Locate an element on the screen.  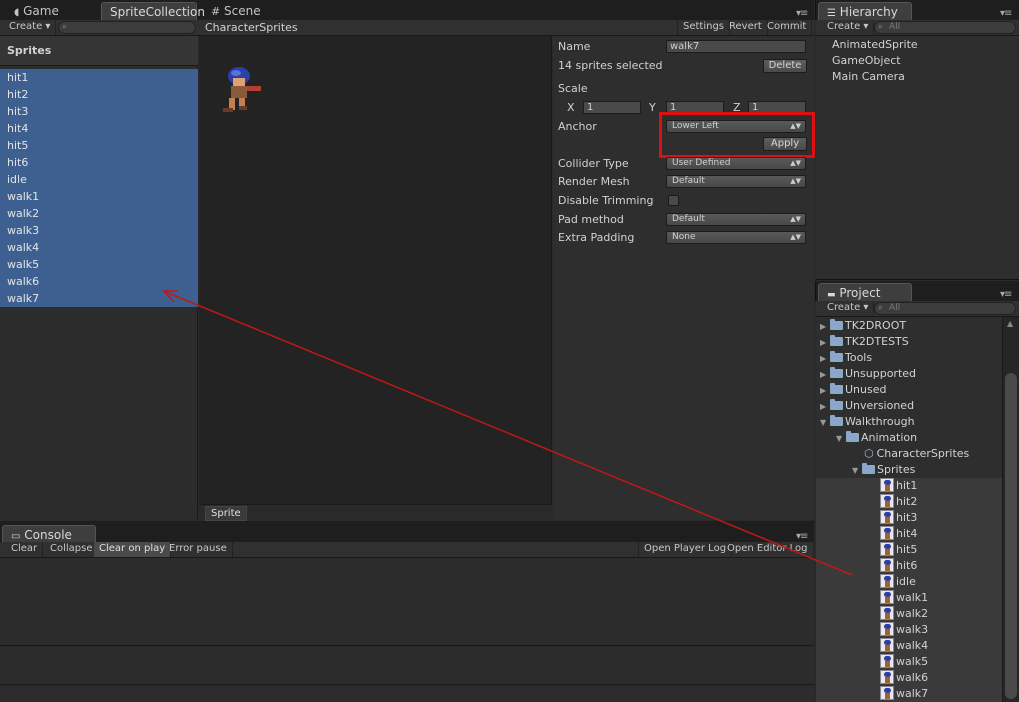
project-sprite-asset: hit4 is located at coordinates (898, 534).